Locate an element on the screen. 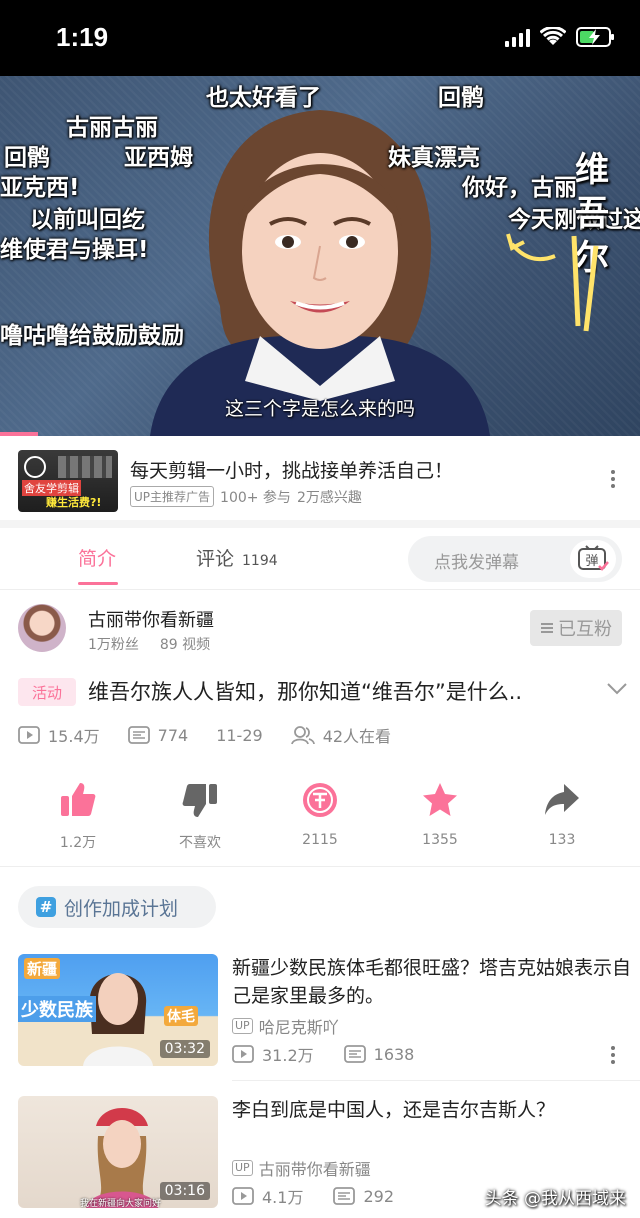 Image resolution: width=640 pixels, height=1218 pixels. ad-interested: 2万感兴趣 is located at coordinates (329, 497).